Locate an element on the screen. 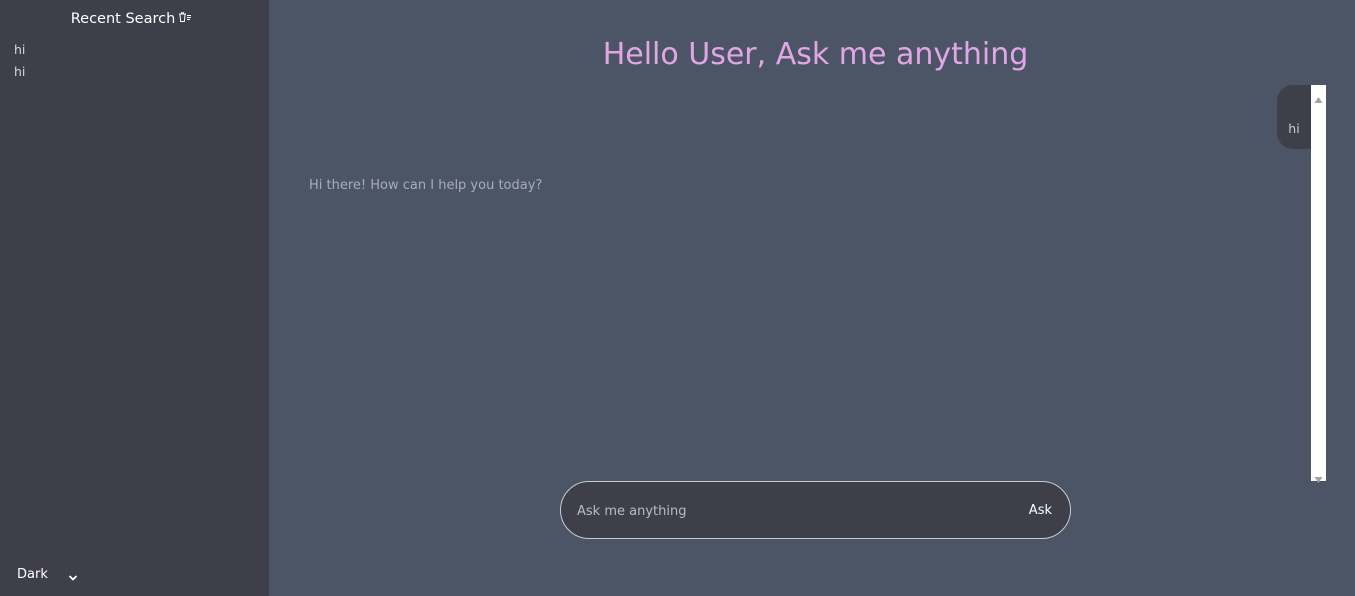 The width and height of the screenshot is (1355, 596). ask-input-bar: Ask is located at coordinates (815, 510).